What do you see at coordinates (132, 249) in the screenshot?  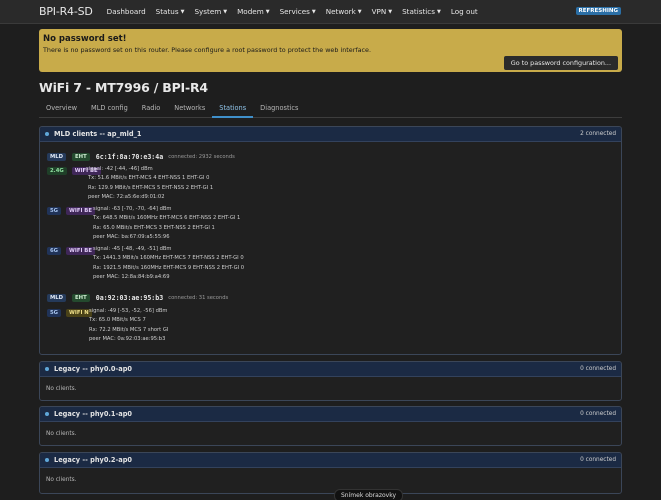 I see `link-signal: signal: -45 [-48, -49, -51] dBm` at bounding box center [132, 249].